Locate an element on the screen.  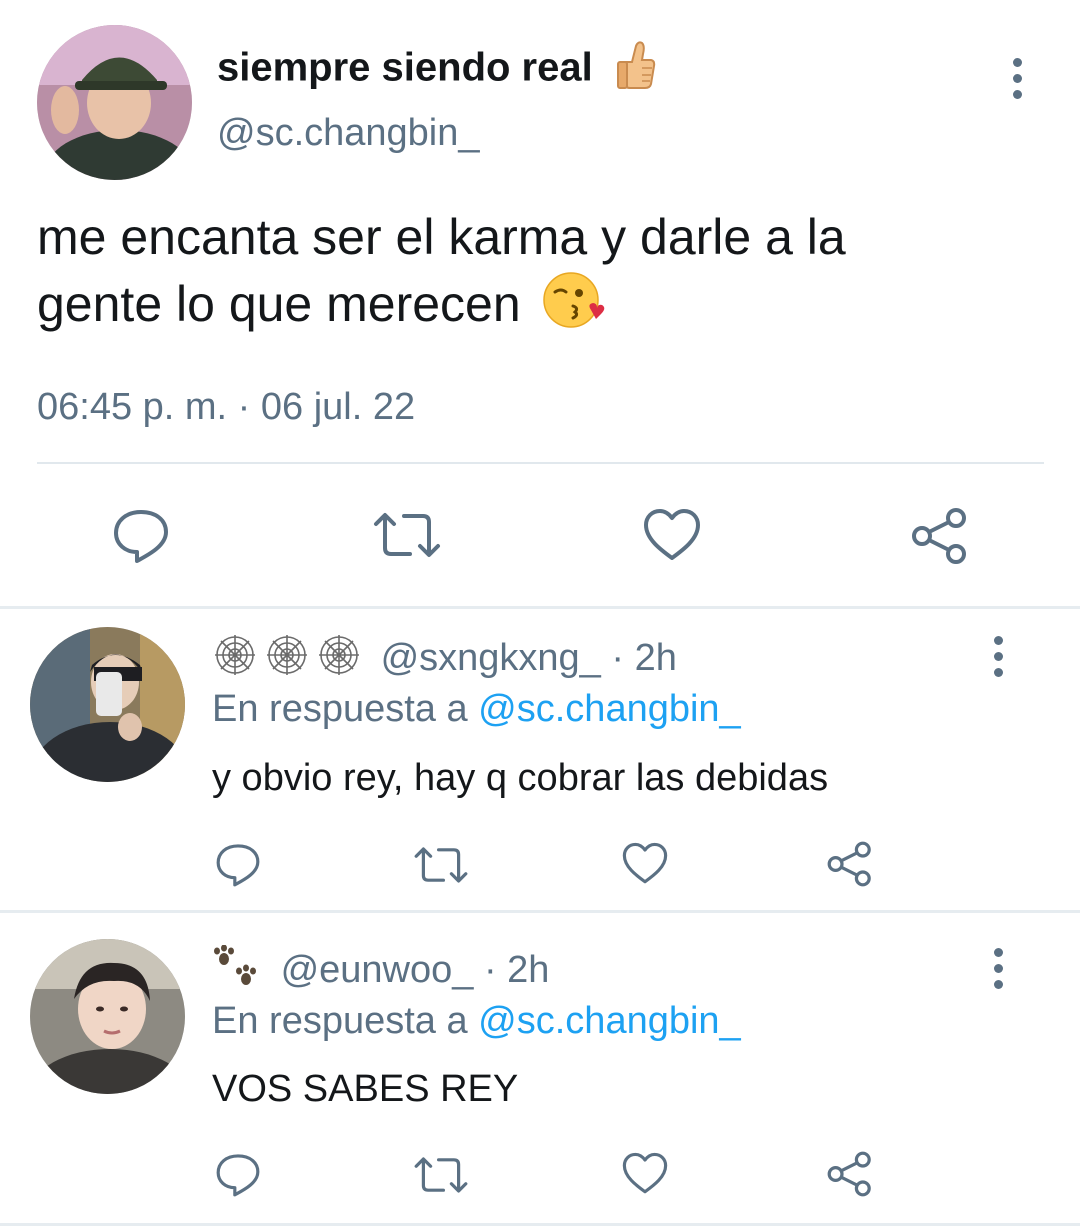
thumbs-up-icon is located at coordinates (636, 70).